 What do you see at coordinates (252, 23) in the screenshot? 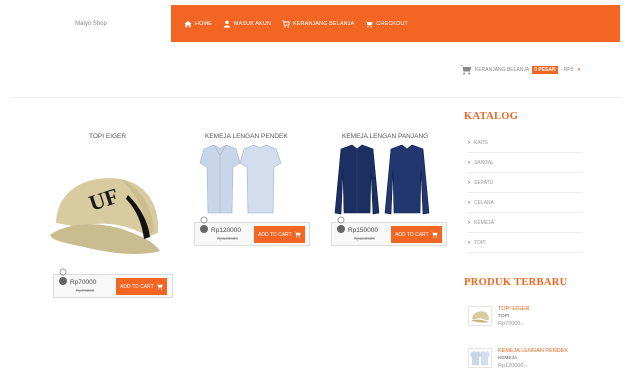
I see `nav-login-label: MASUK AKUN` at bounding box center [252, 23].